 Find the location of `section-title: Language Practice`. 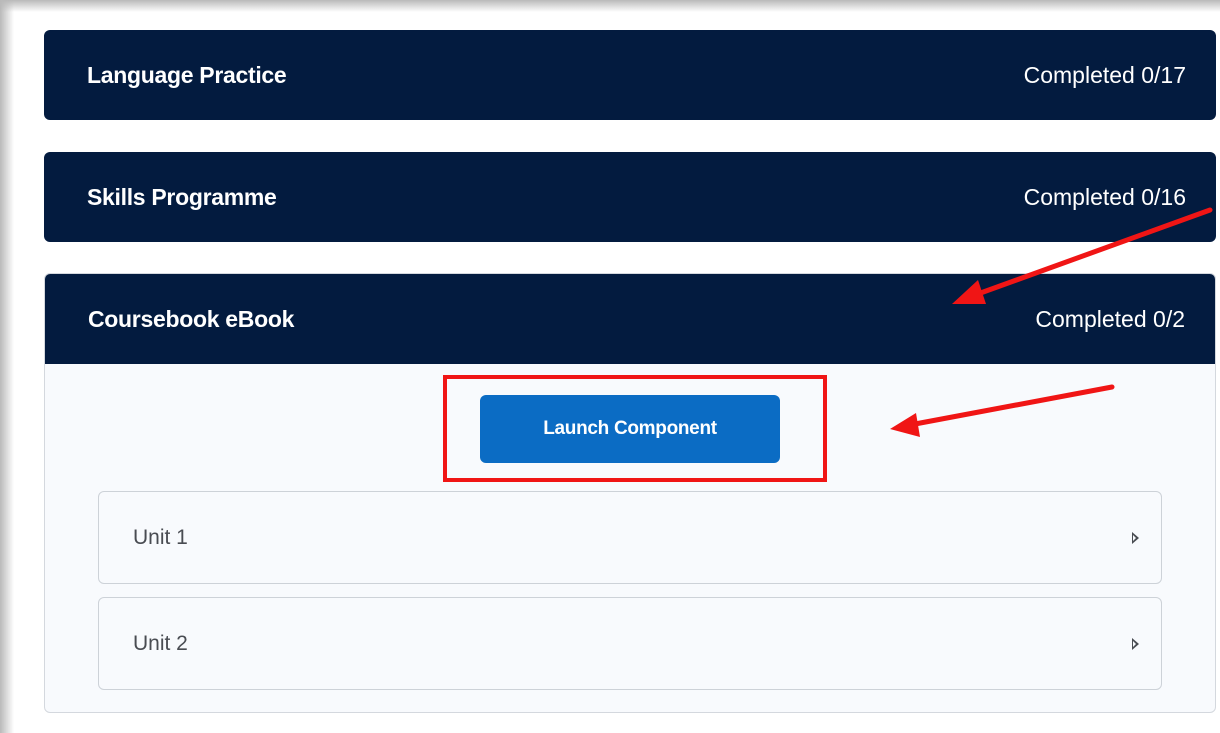

section-title: Language Practice is located at coordinates (187, 74).